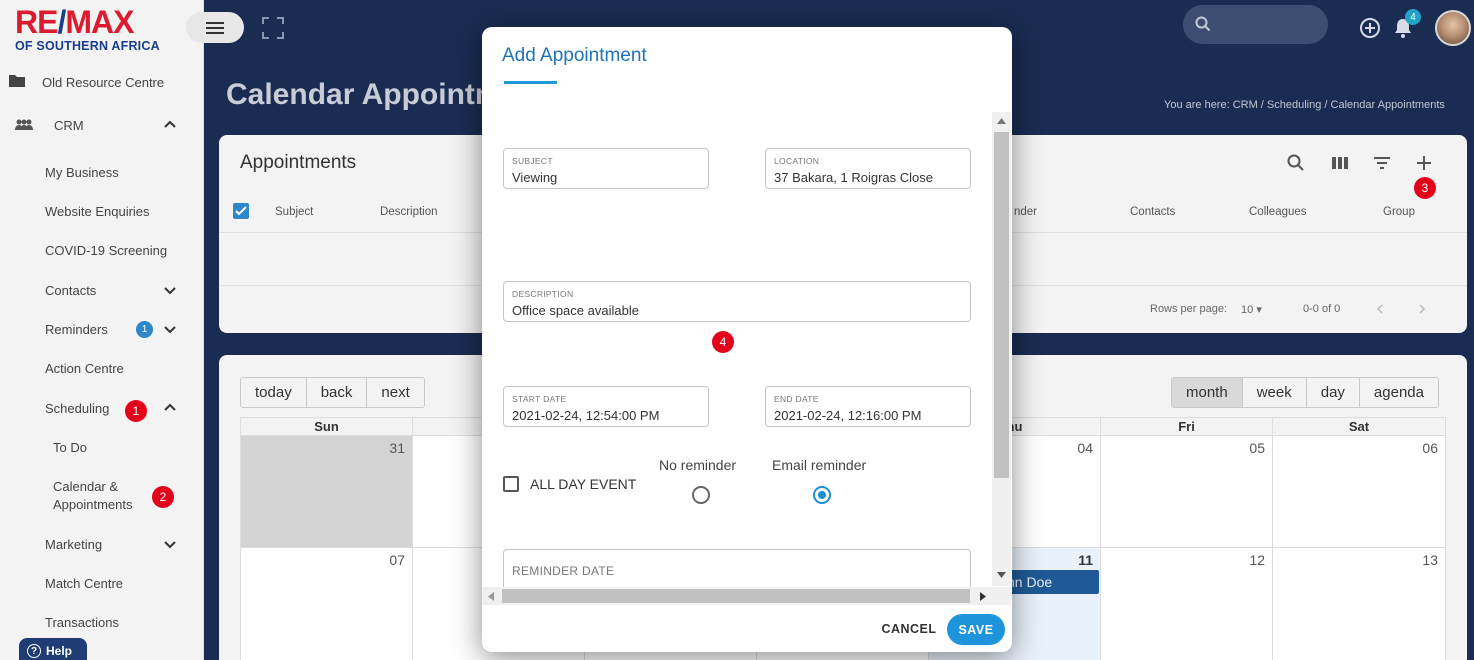 The height and width of the screenshot is (660, 1474). What do you see at coordinates (95, 29) in the screenshot?
I see `remax-logo: RE/MAX OF SOUTHERN AFRICA` at bounding box center [95, 29].